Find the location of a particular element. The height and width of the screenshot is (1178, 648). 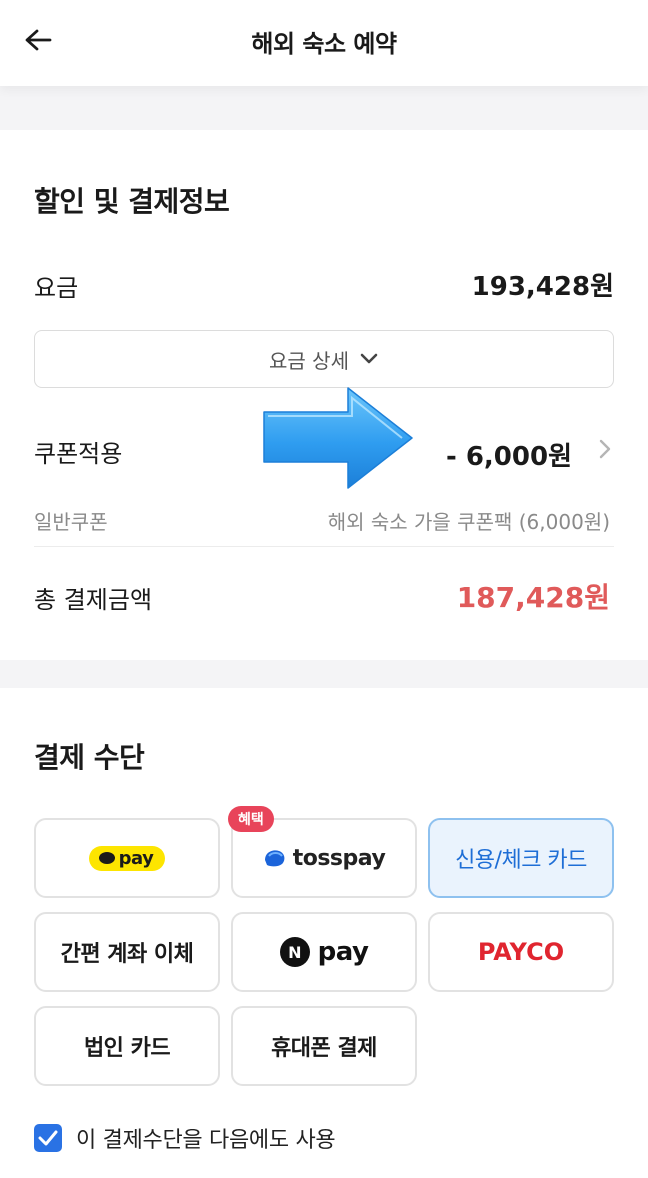

naver-n-icon: N is located at coordinates (294, 952).